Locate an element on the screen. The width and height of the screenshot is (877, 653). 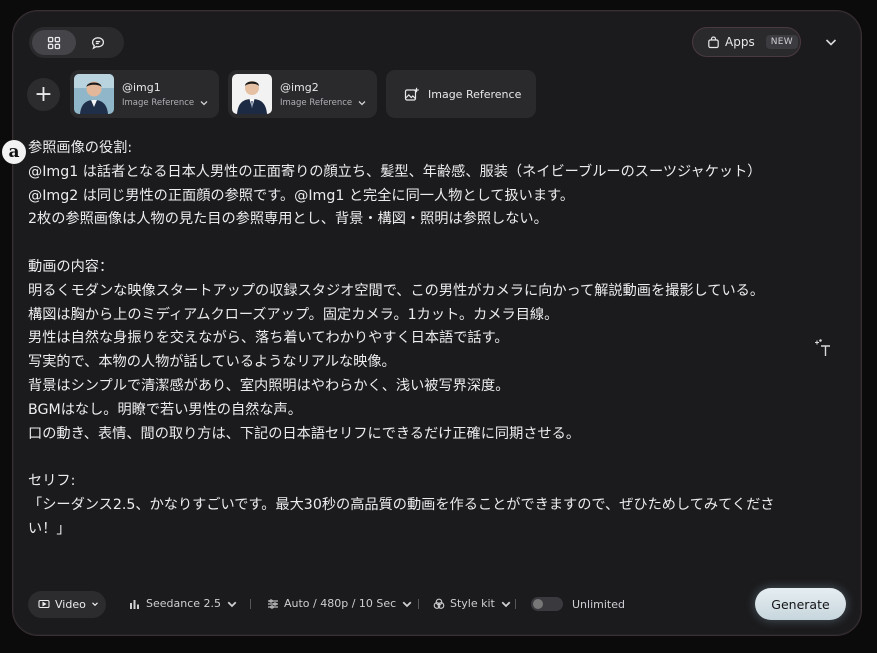
unlimited-control: Unlimited is located at coordinates (578, 604).